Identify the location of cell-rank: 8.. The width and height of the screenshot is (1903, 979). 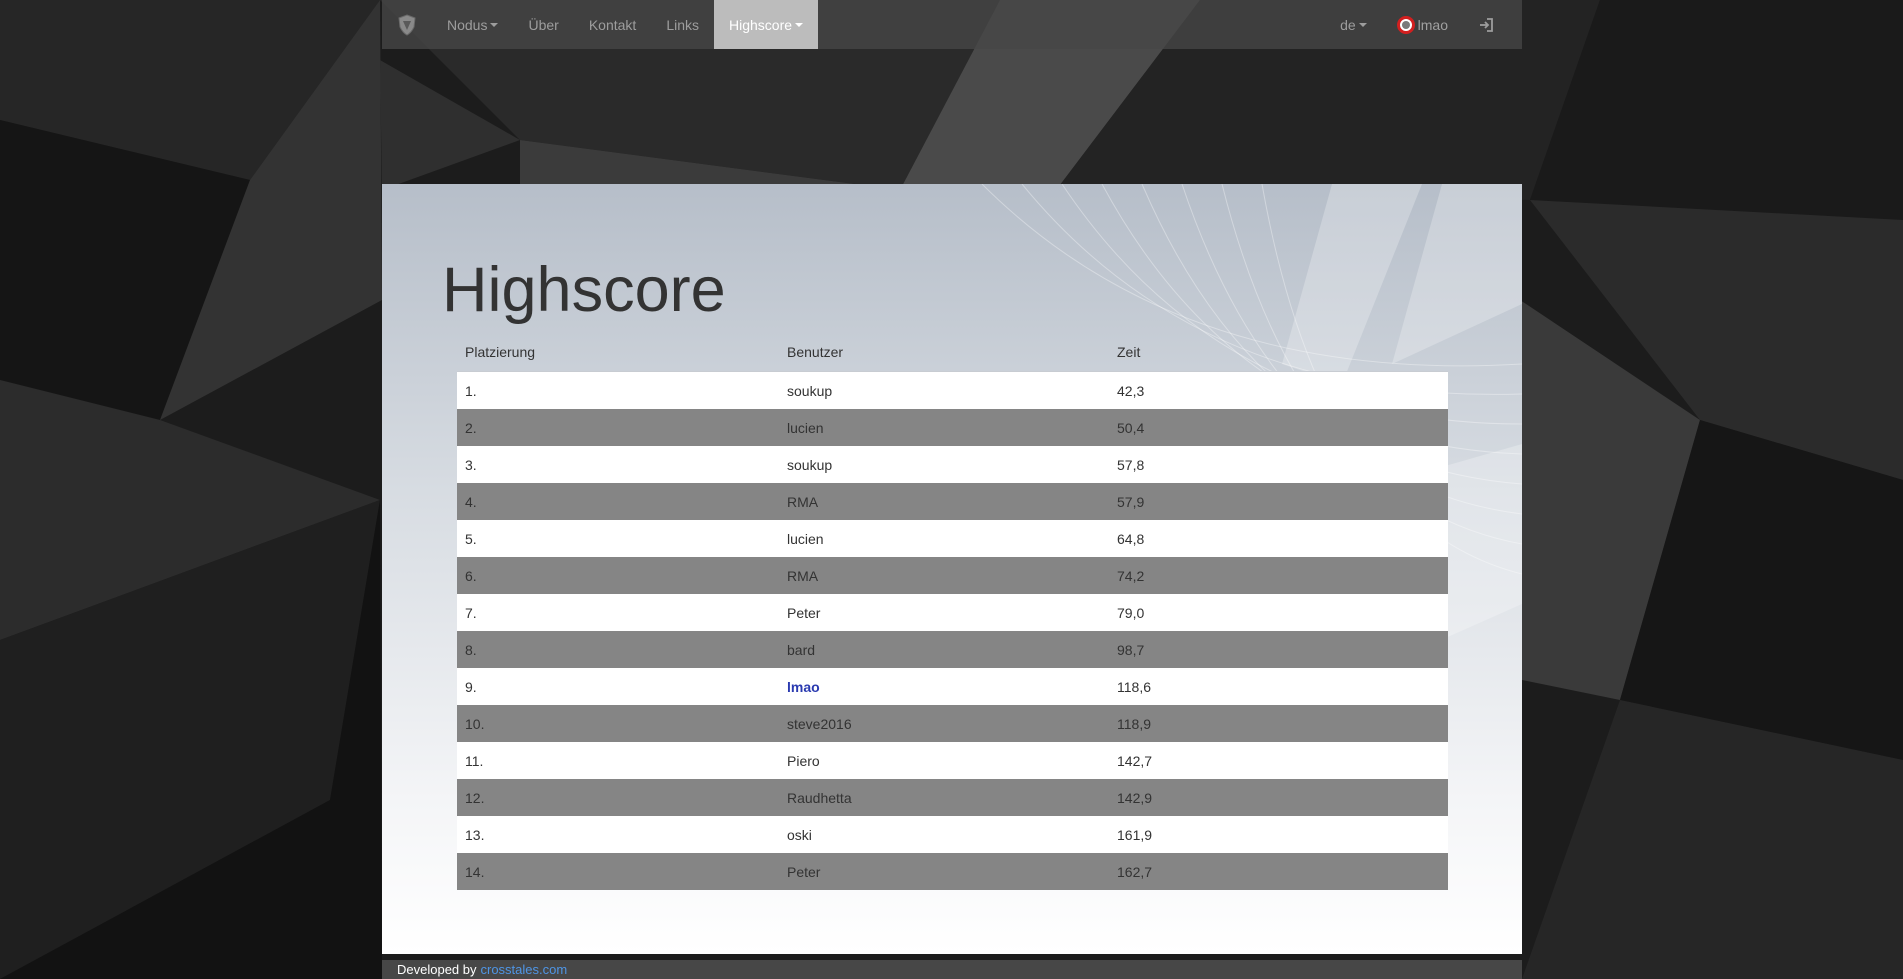
(471, 649).